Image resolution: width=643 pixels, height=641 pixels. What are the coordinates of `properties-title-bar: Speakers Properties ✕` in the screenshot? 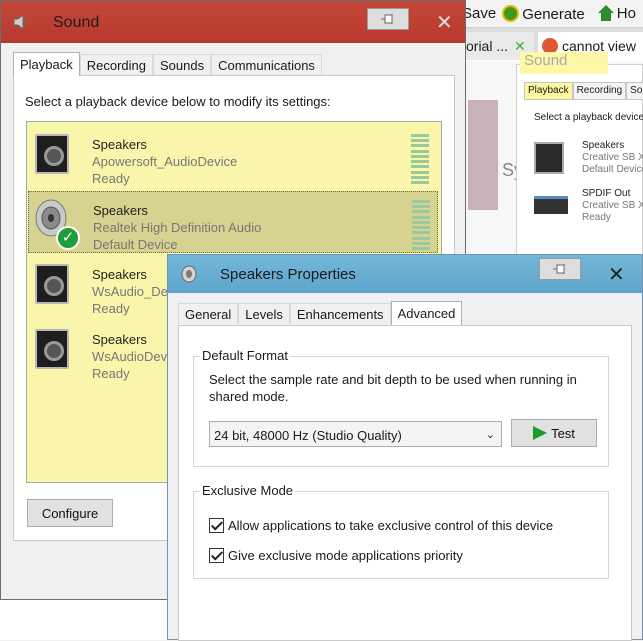 It's located at (405, 274).